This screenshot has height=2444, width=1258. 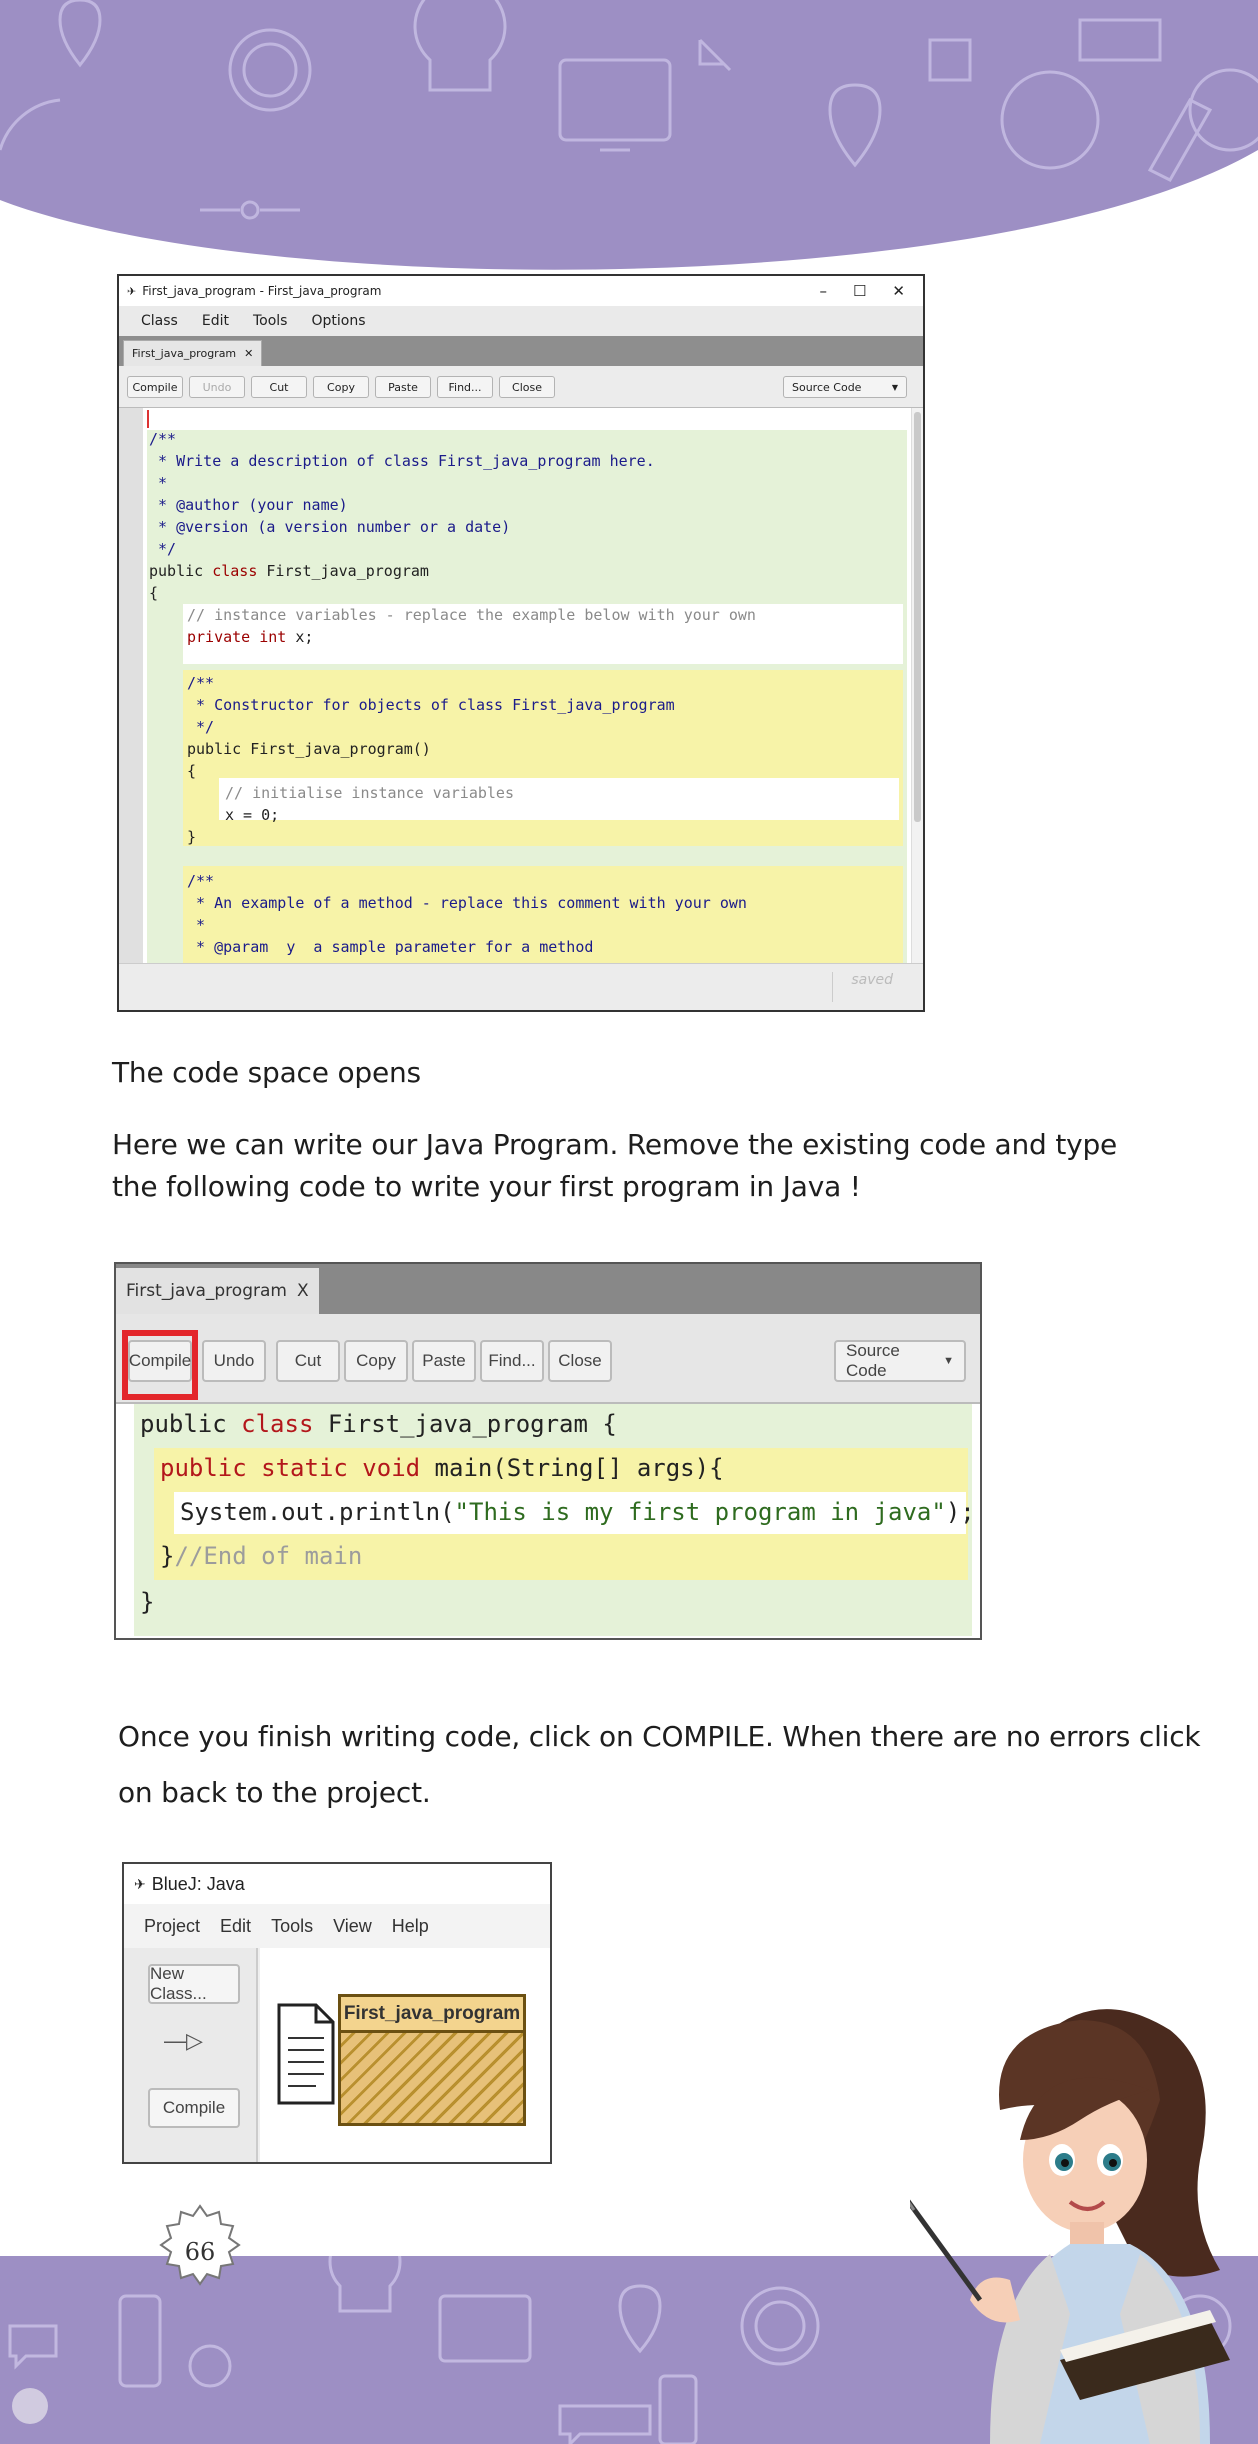 I want to click on view-select-value: Source Code, so click(x=827, y=387).